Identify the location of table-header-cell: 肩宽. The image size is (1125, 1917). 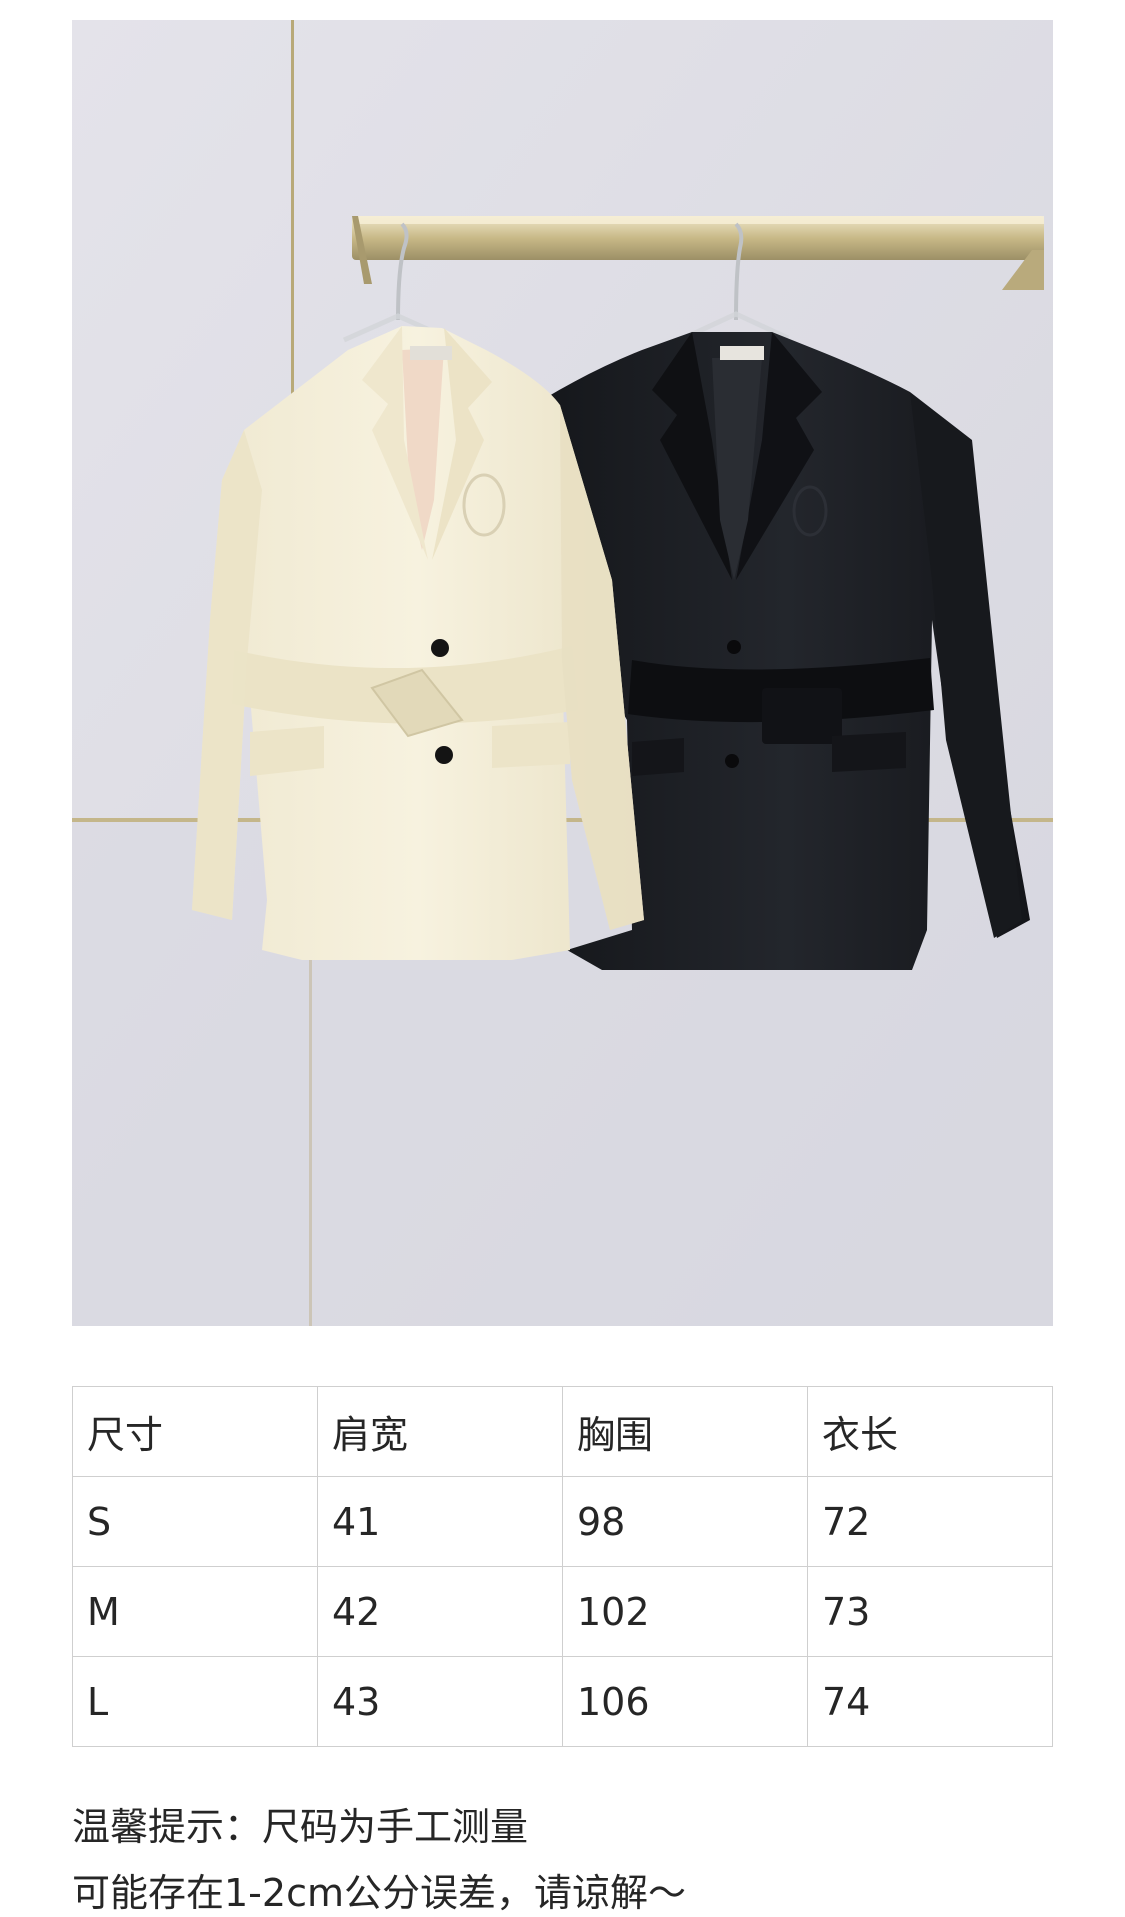
(440, 1431).